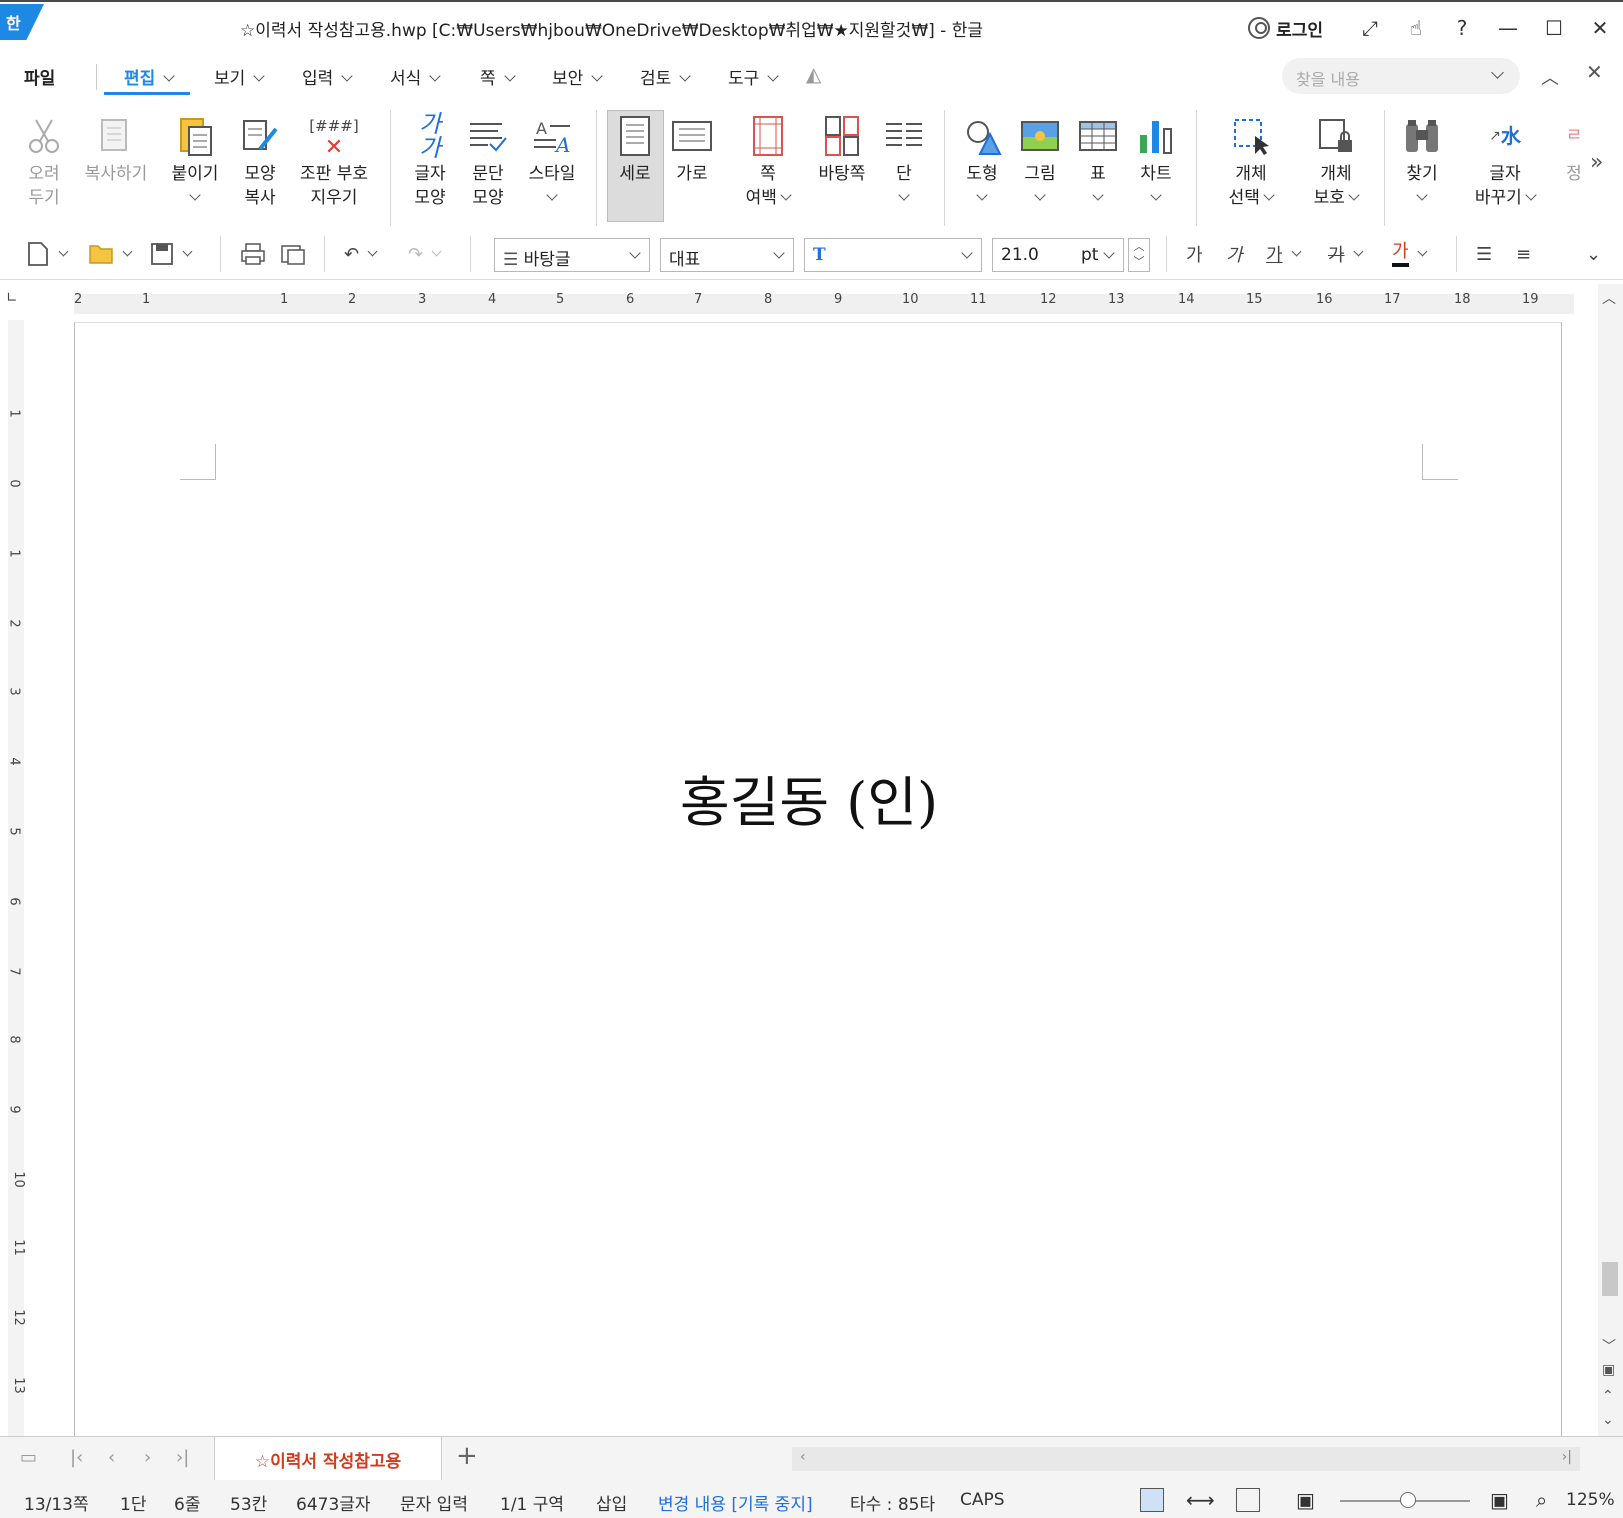 Image resolution: width=1623 pixels, height=1518 pixels. Describe the element at coordinates (982, 160) in the screenshot. I see `shape-button: 도형` at that location.